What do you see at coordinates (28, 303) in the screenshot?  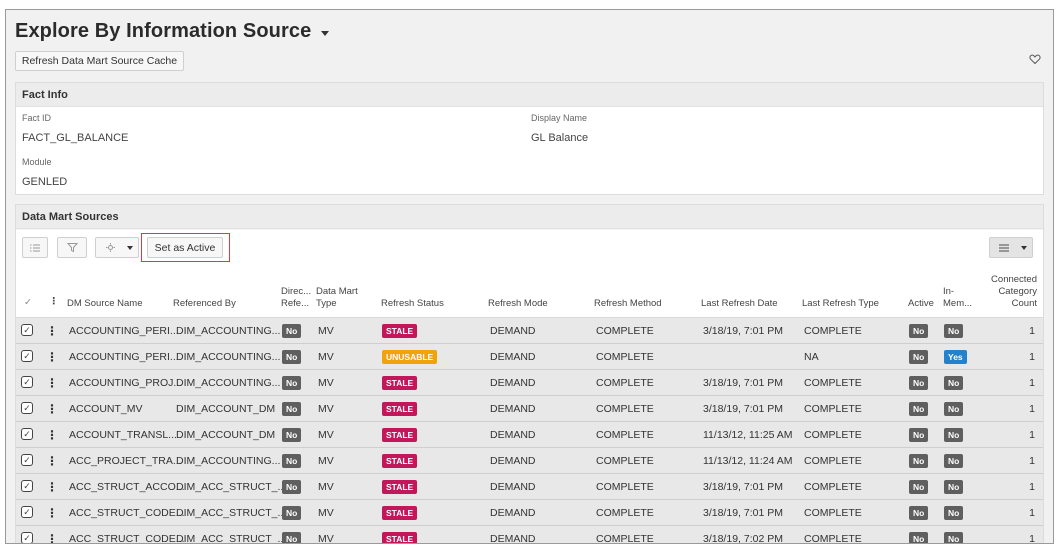 I see `select-all-check: ✓` at bounding box center [28, 303].